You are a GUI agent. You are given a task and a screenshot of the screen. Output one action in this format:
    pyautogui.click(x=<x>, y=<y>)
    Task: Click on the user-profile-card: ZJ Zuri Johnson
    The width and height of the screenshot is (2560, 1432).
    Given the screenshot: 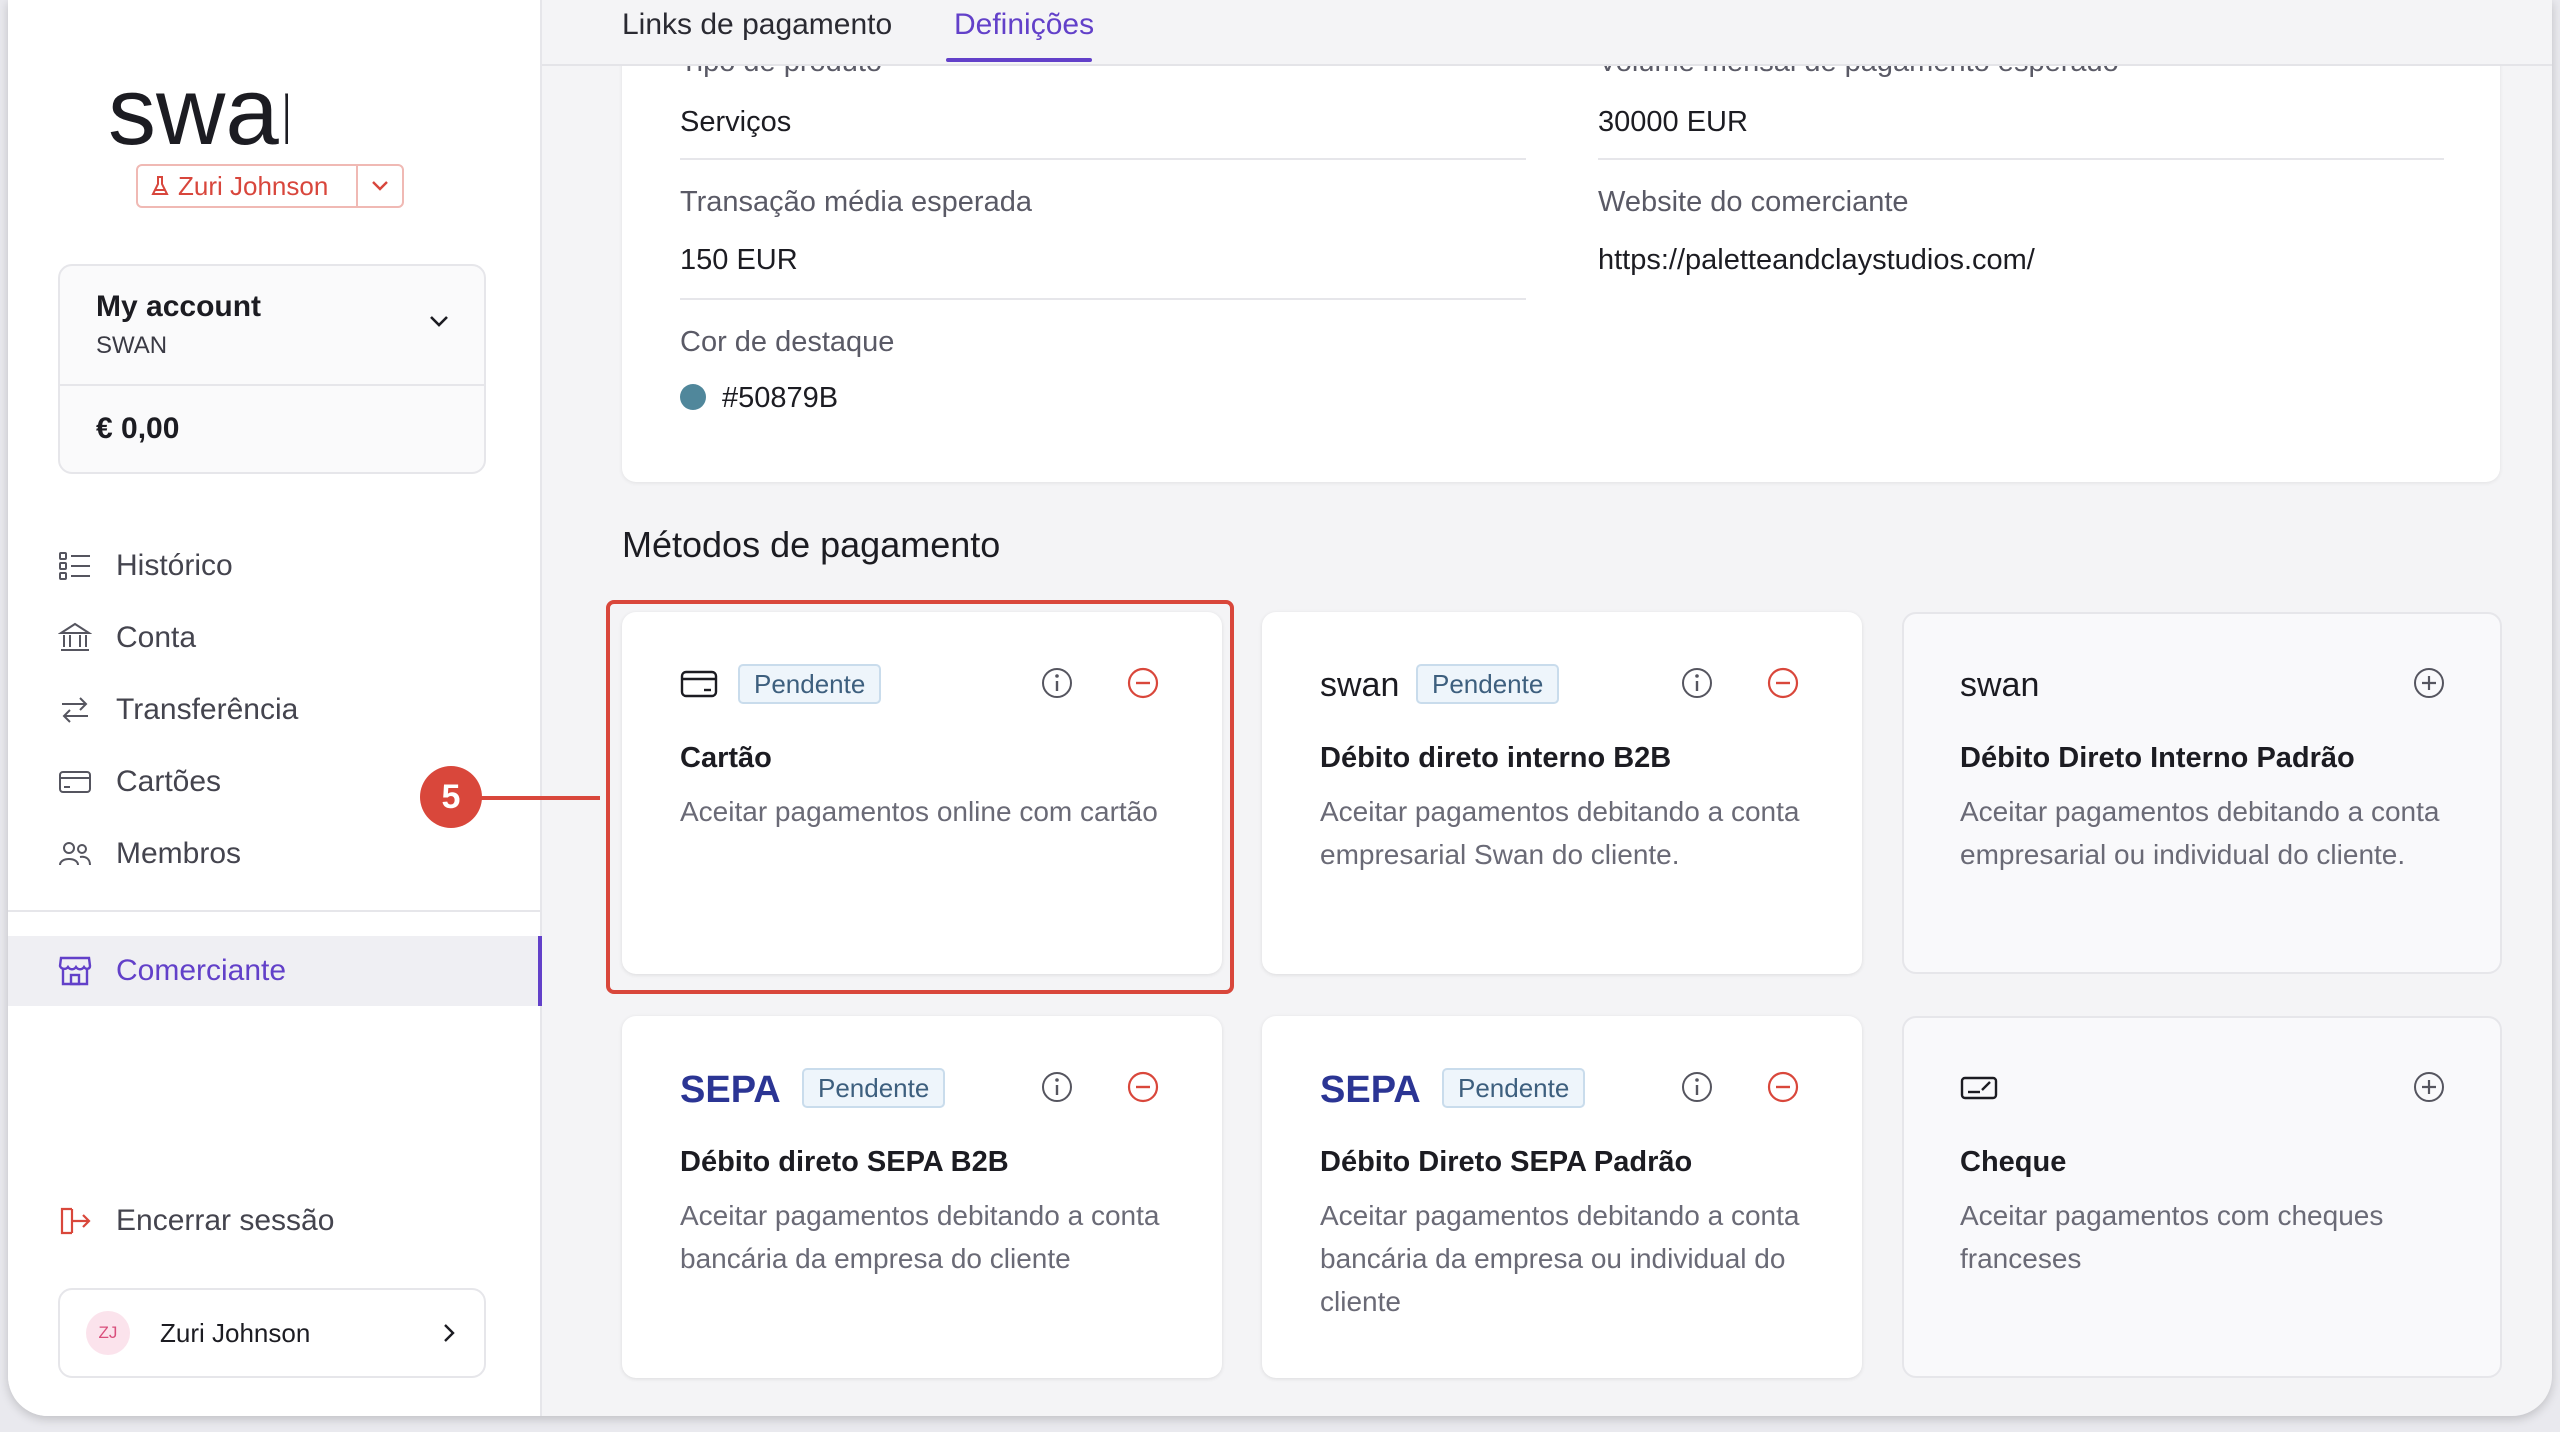 What is the action you would take?
    pyautogui.click(x=272, y=1333)
    